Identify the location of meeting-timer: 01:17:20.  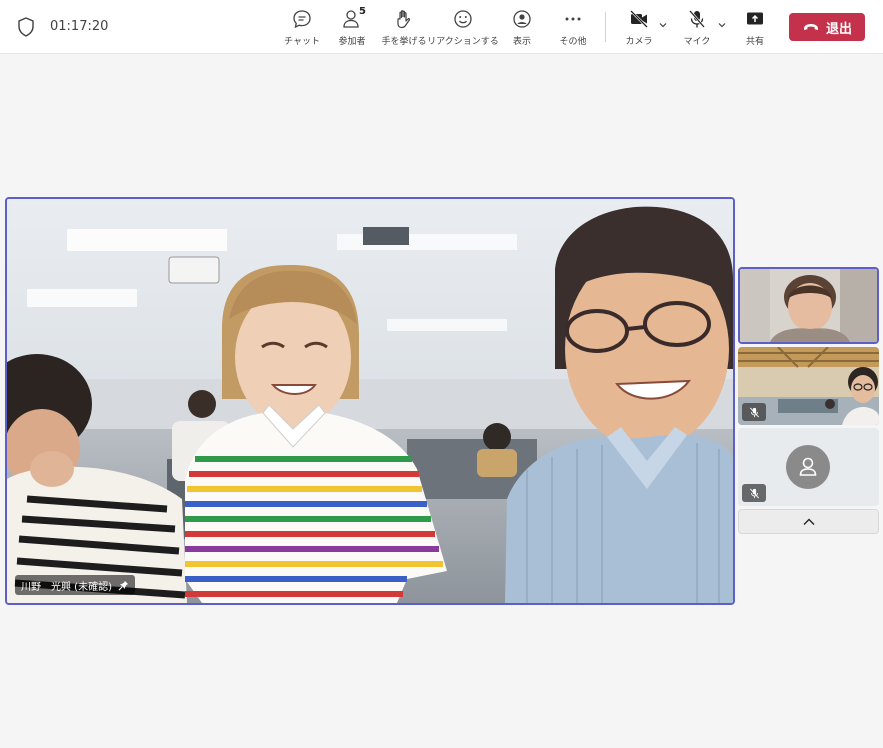
(79, 26).